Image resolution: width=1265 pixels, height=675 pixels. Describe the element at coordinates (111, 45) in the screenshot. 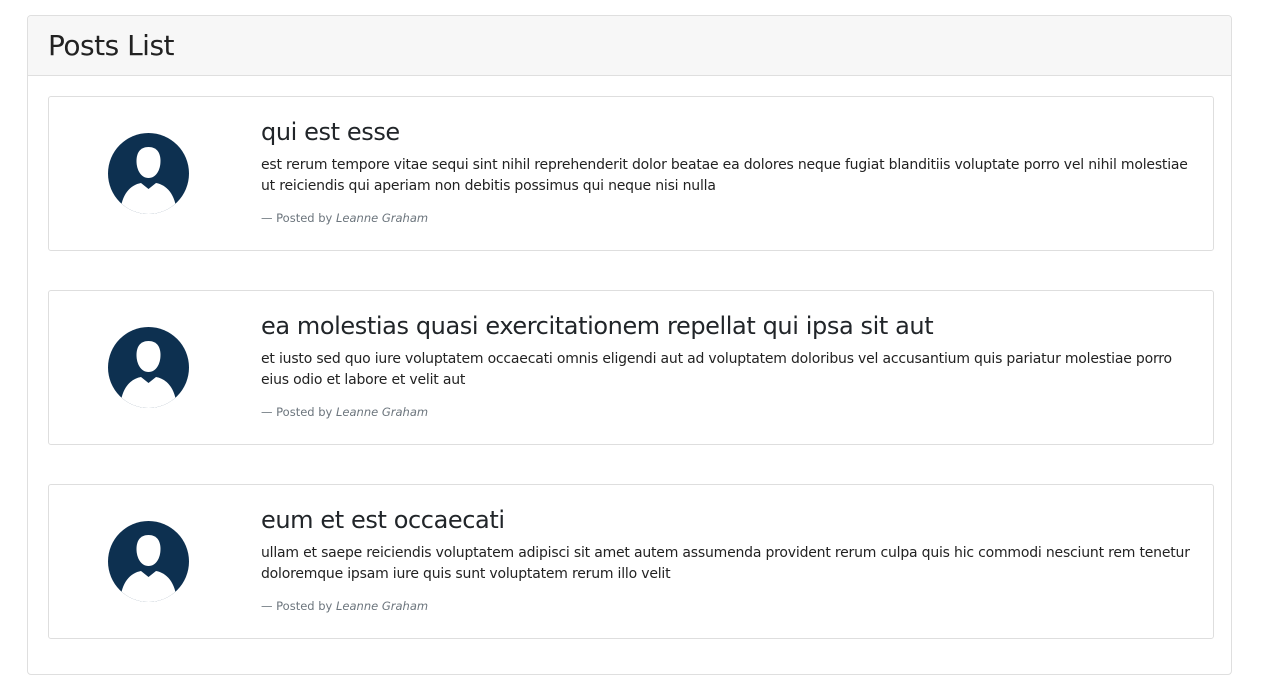

I see `page-title: Posts List` at that location.